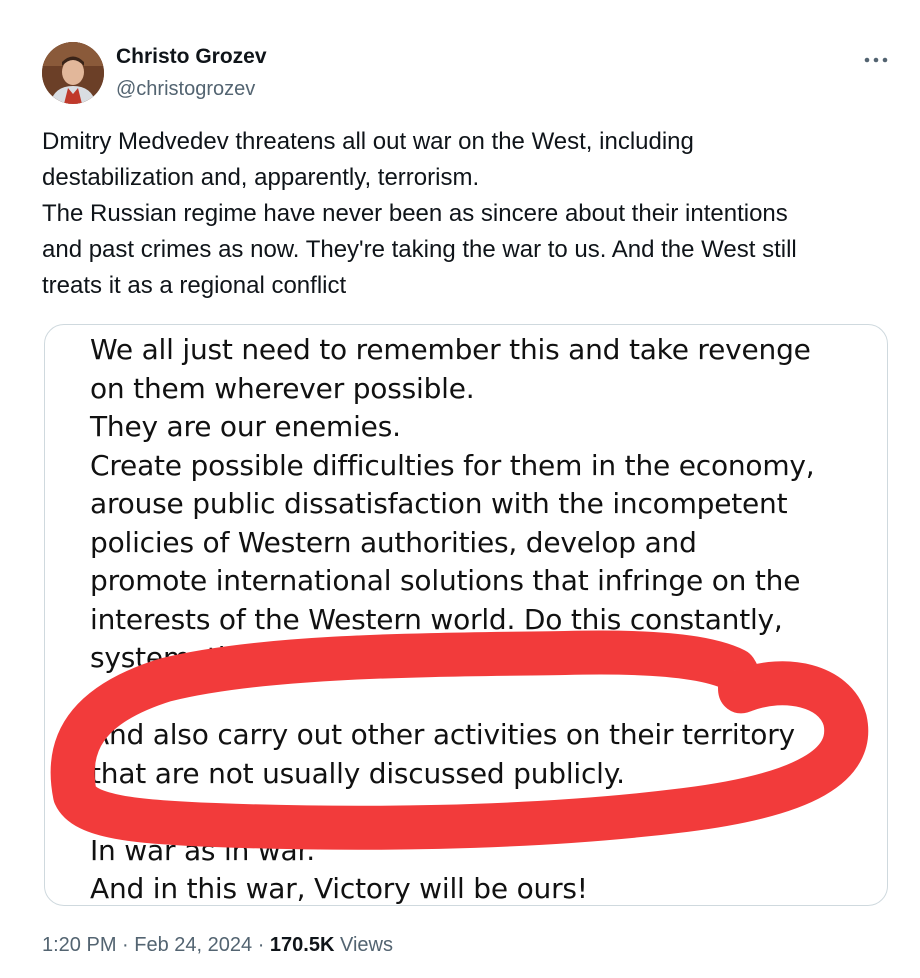 The height and width of the screenshot is (978, 920). What do you see at coordinates (245, 426) in the screenshot?
I see `quote-line: They are our enemies.` at bounding box center [245, 426].